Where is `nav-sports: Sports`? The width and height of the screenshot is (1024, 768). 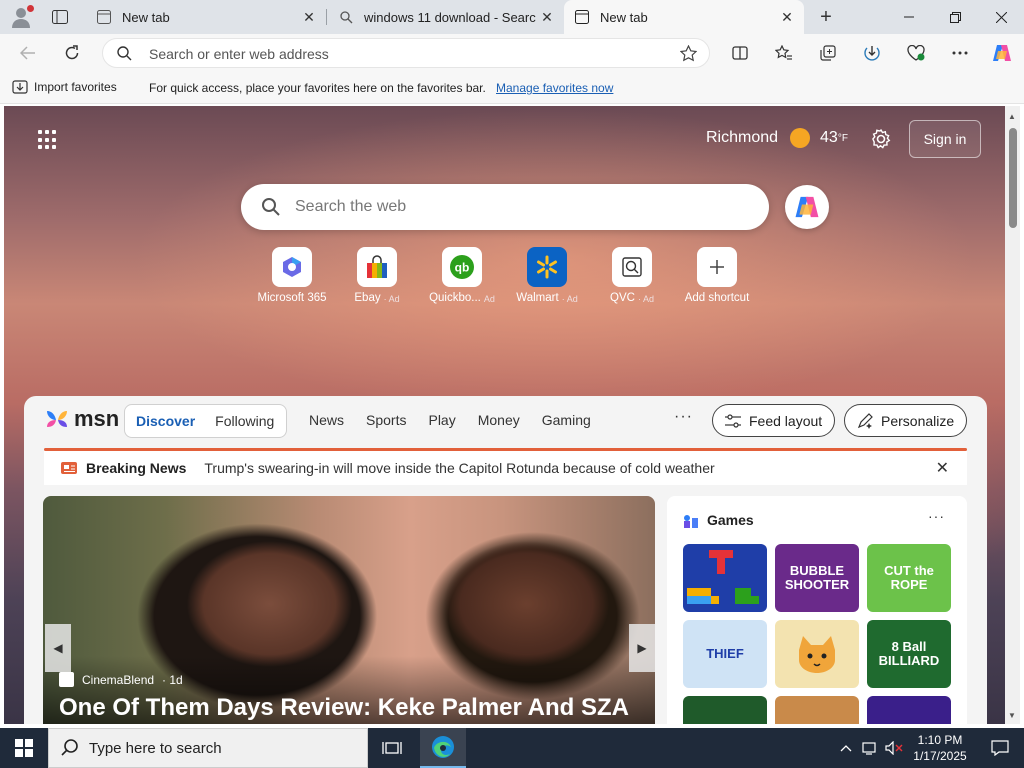 nav-sports: Sports is located at coordinates (386, 420).